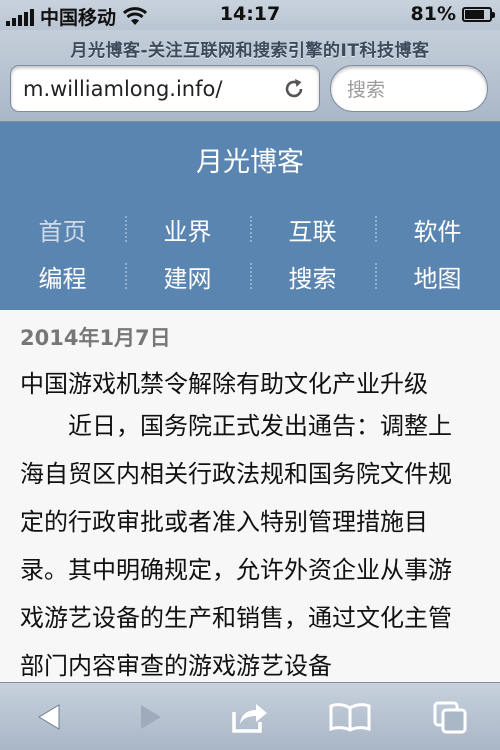 The image size is (500, 750). Describe the element at coordinates (187, 276) in the screenshot. I see `nav-item-webbuilding: 建网` at that location.